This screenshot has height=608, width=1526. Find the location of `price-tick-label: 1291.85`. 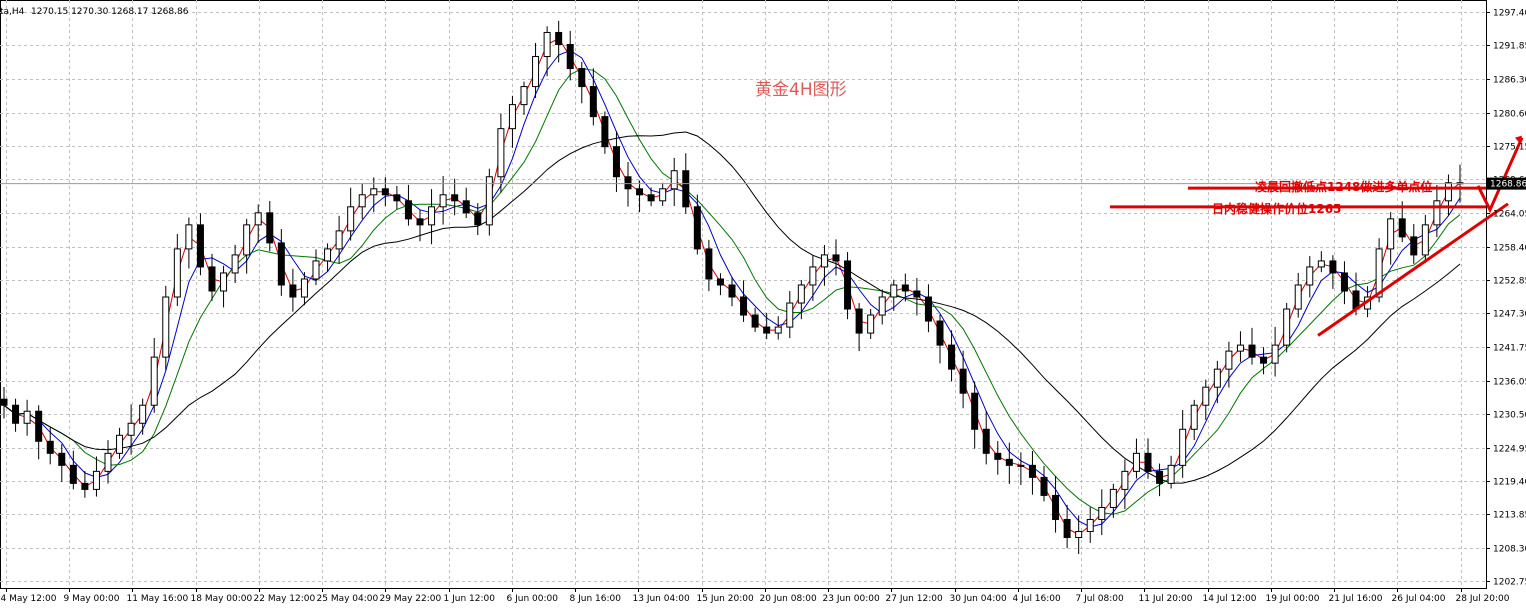

price-tick-label: 1291.85 is located at coordinates (1509, 47).